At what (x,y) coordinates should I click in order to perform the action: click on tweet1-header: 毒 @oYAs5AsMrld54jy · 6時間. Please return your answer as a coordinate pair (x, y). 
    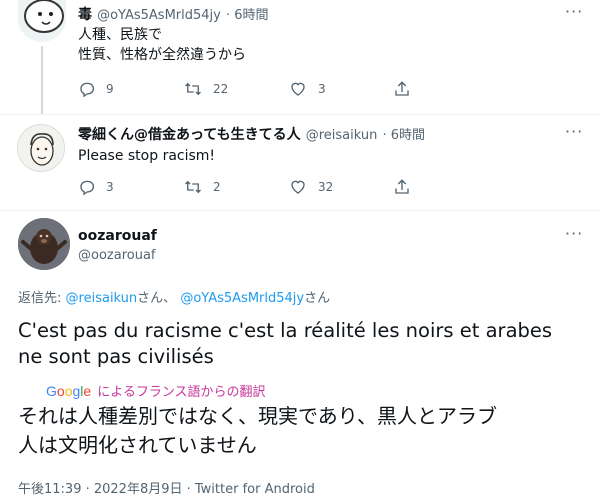
    Looking at the image, I should click on (173, 15).